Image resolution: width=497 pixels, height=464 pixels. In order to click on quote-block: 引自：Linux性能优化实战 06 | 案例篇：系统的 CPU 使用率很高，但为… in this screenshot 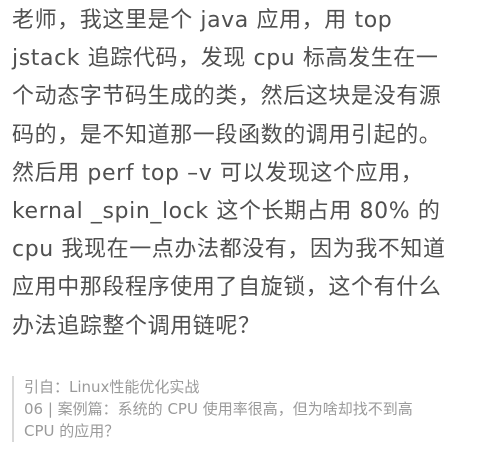, I will do `click(249, 409)`.